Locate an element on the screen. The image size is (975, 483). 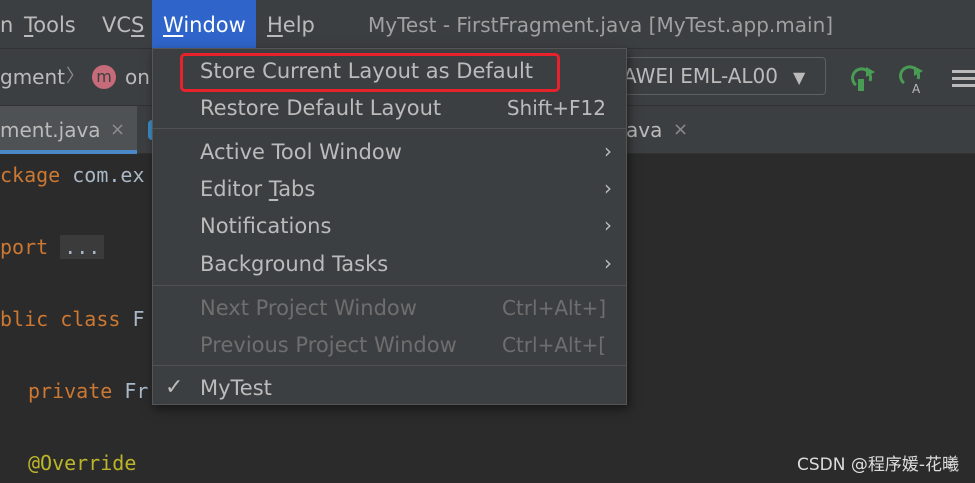
tab-label: ment.java is located at coordinates (50, 130).